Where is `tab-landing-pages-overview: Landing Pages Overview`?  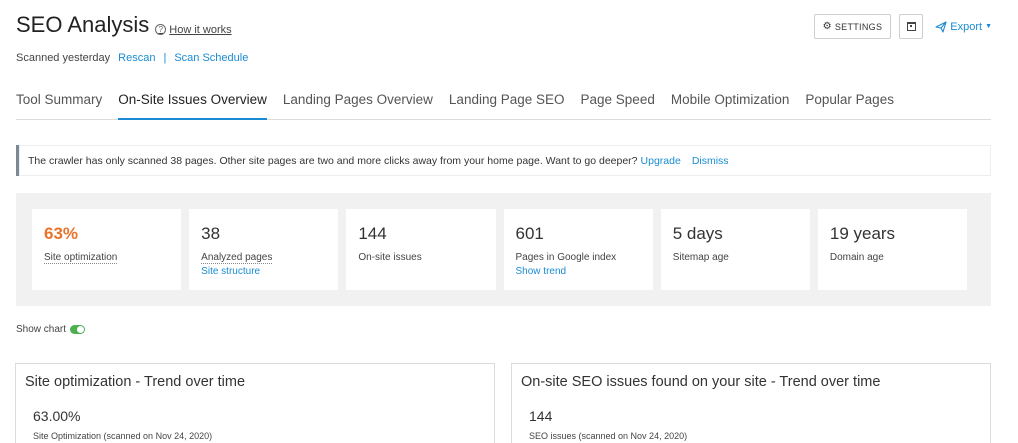
tab-landing-pages-overview: Landing Pages Overview is located at coordinates (358, 105).